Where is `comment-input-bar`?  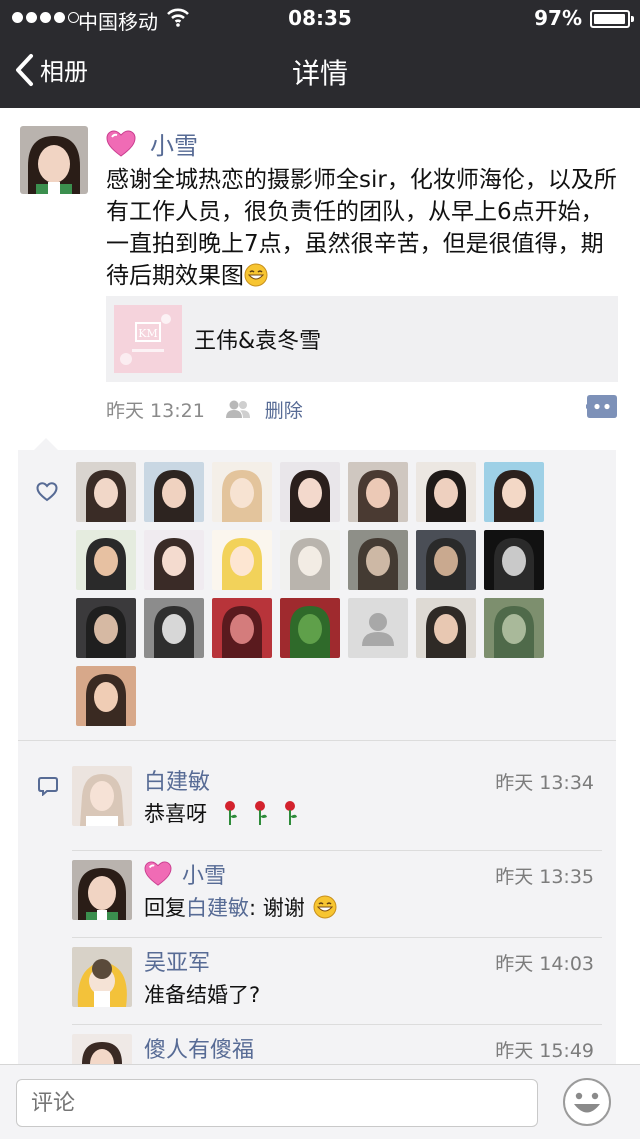
comment-input-bar is located at coordinates (320, 1101).